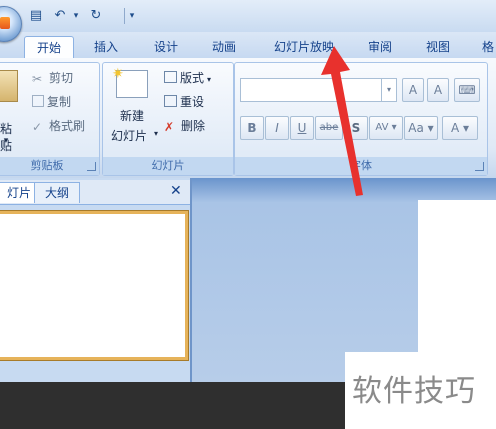  I want to click on copy-label: 复制, so click(59, 102).